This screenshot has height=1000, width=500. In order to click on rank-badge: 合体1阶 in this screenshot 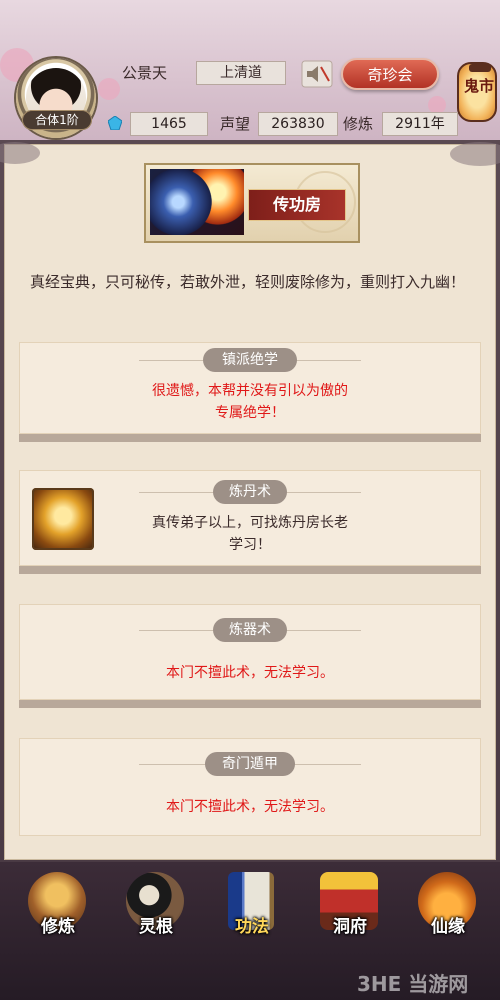, I will do `click(57, 120)`.